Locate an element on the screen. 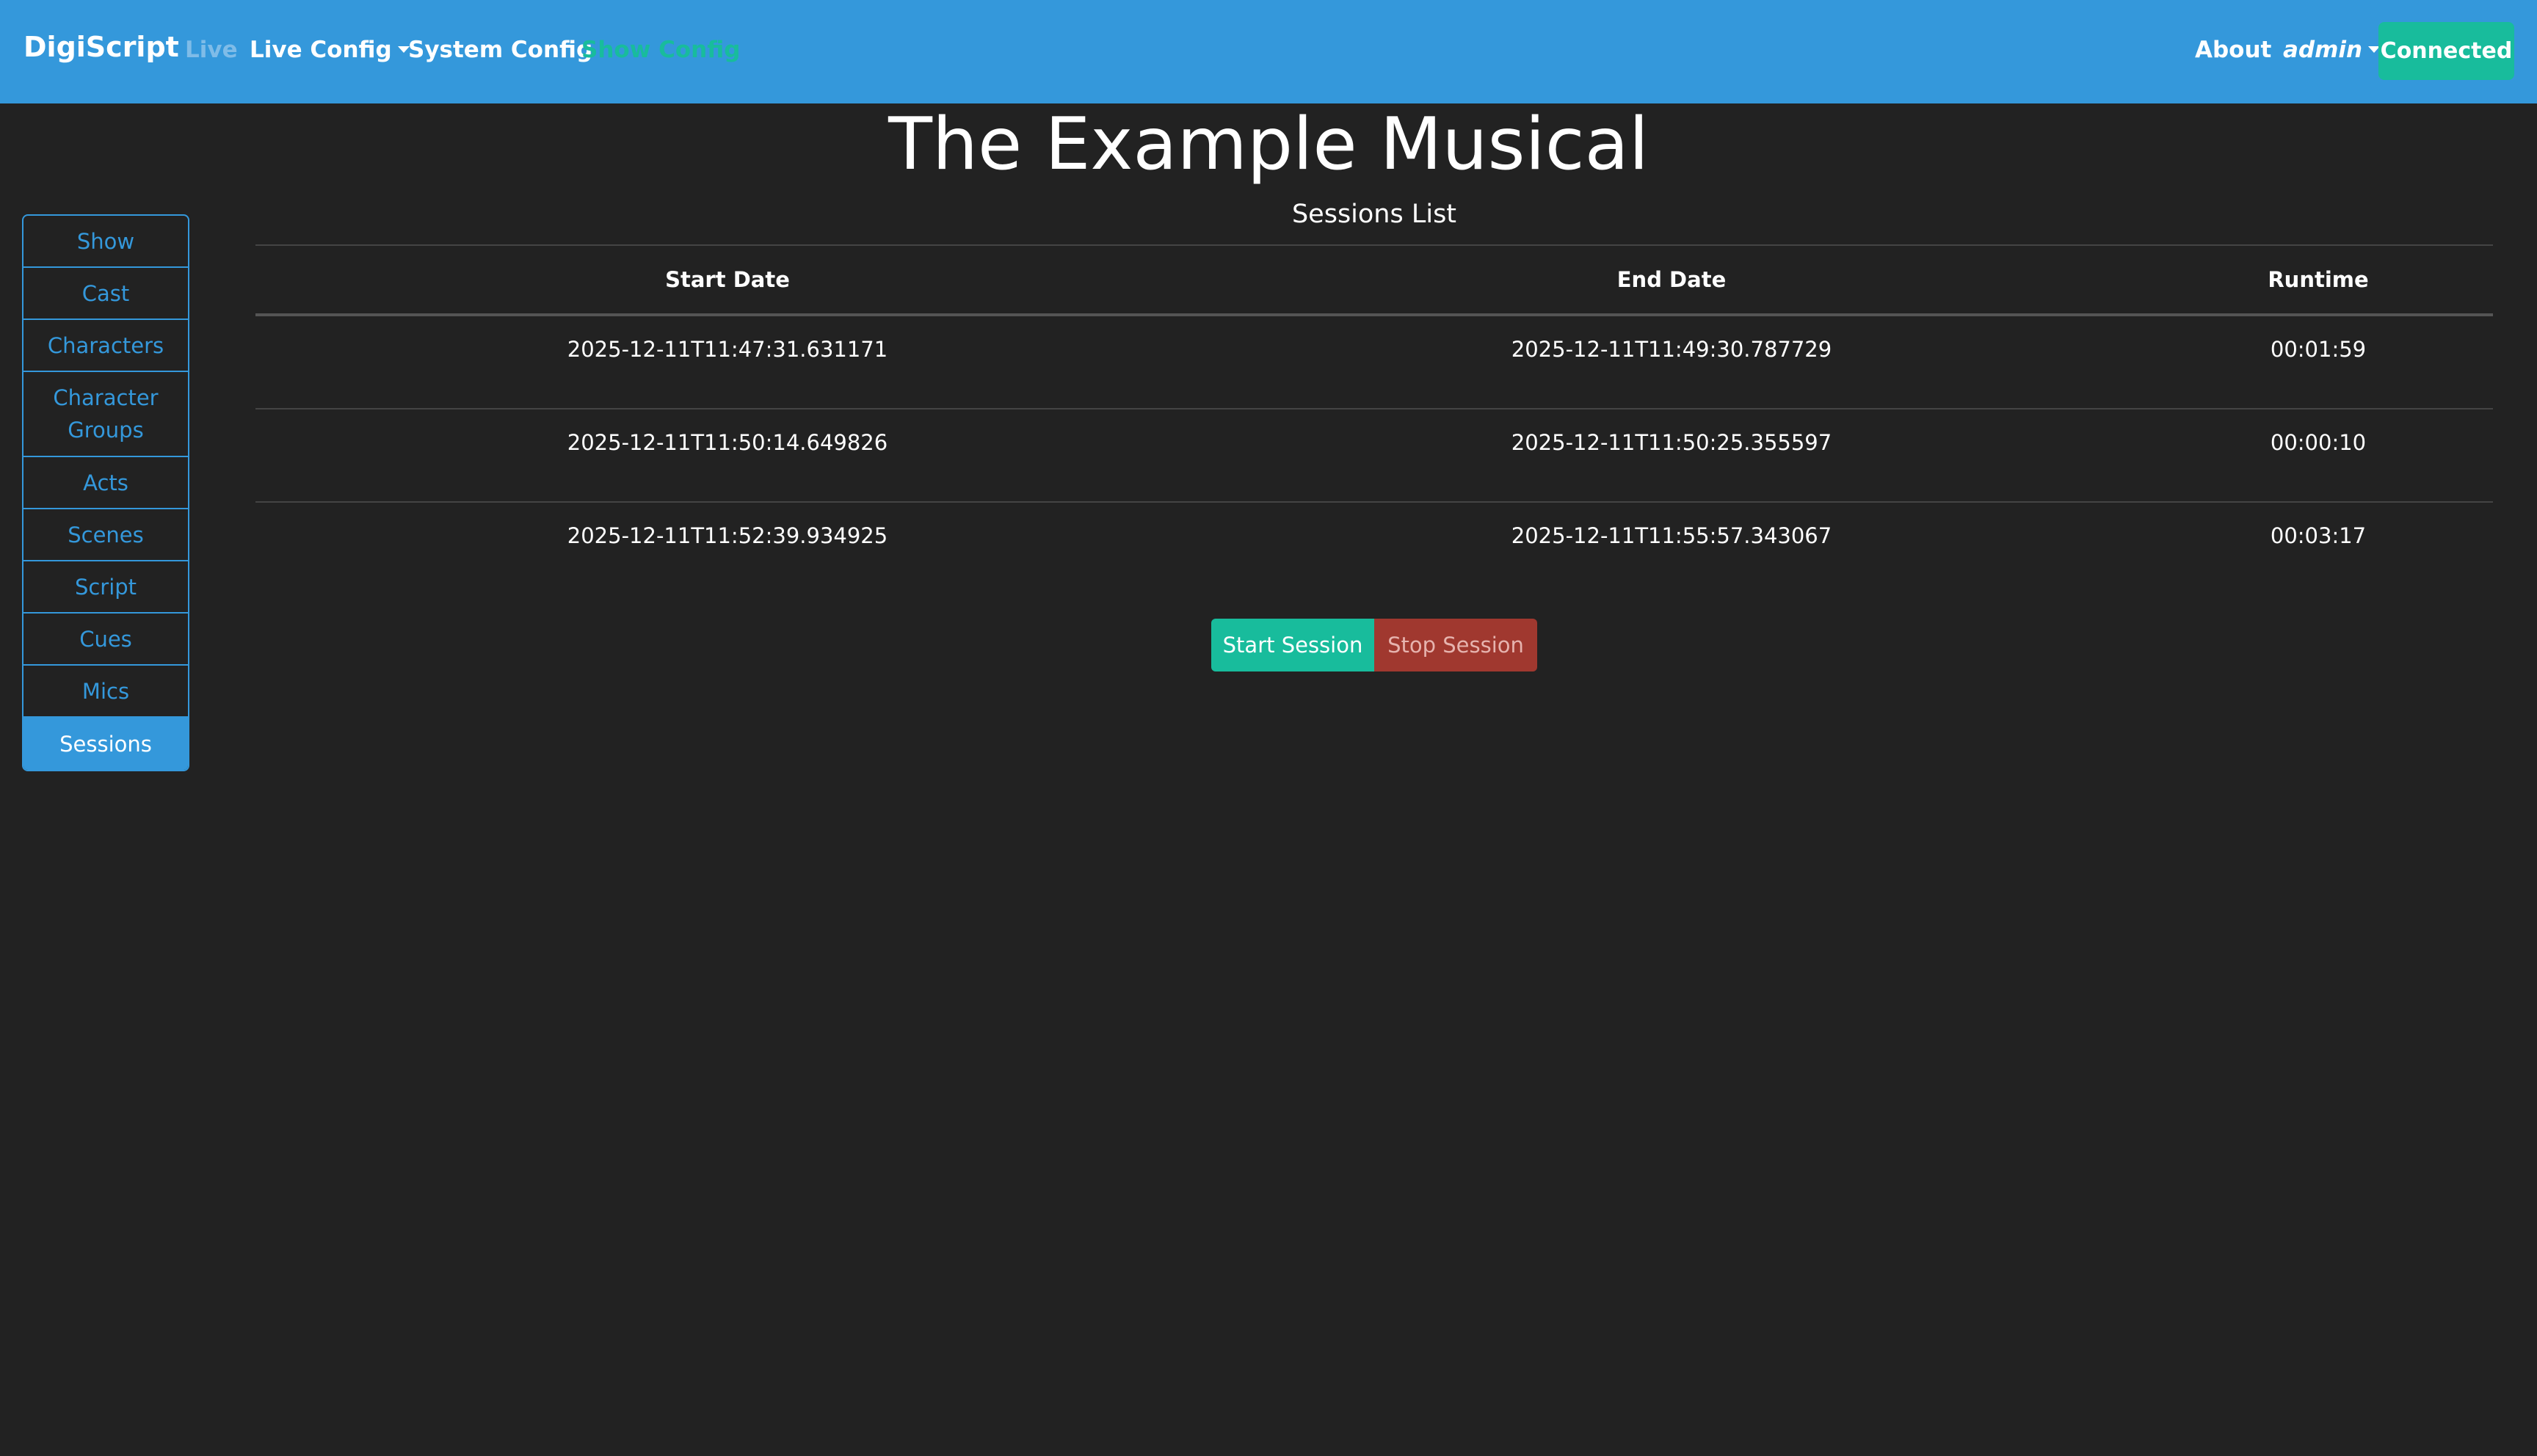 The width and height of the screenshot is (2537, 1456). nav-live-config-dropdown: Live Config is located at coordinates (330, 50).